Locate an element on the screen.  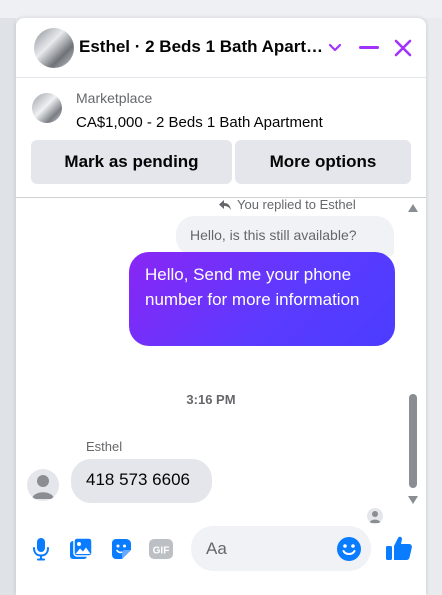
message-timestamp: 3:16 PM is located at coordinates (211, 399).